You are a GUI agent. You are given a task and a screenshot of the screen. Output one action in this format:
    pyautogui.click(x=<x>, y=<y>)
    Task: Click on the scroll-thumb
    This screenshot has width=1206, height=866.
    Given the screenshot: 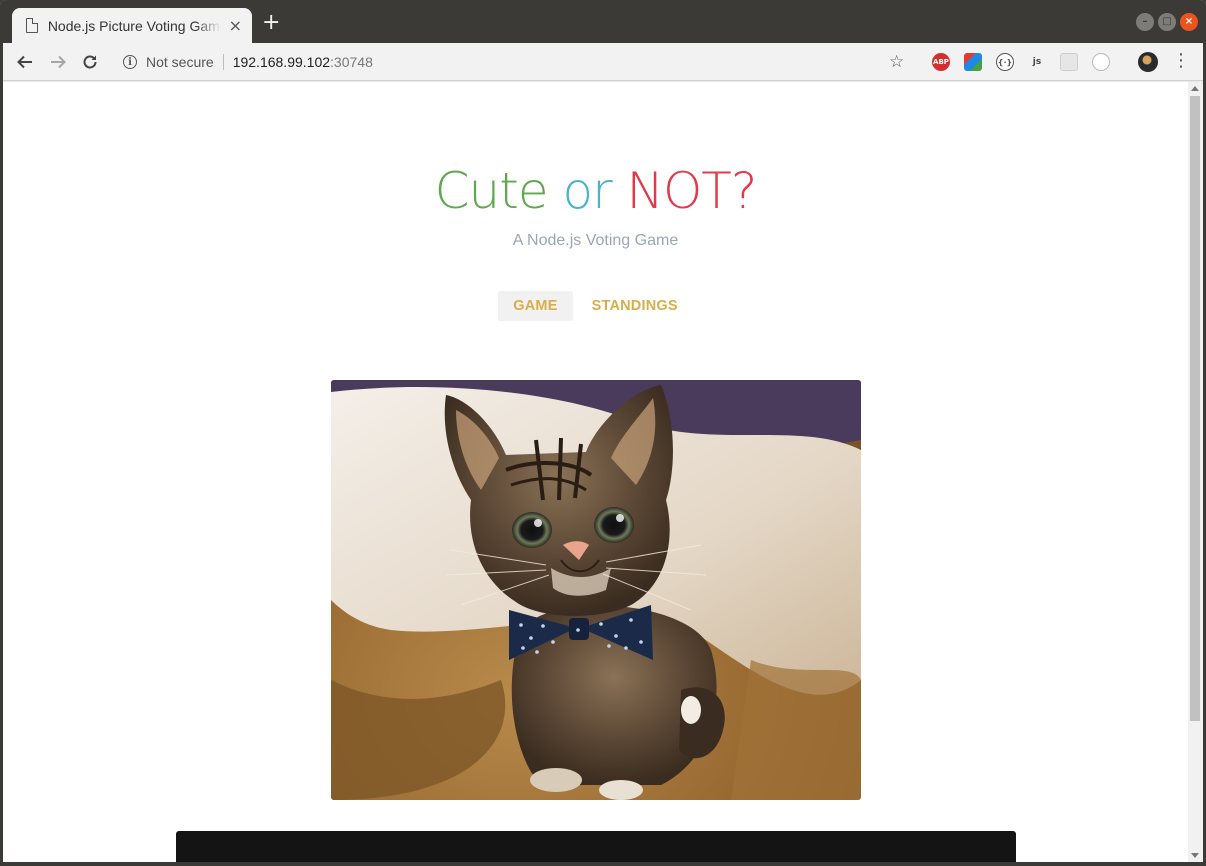 What is the action you would take?
    pyautogui.click(x=1195, y=408)
    